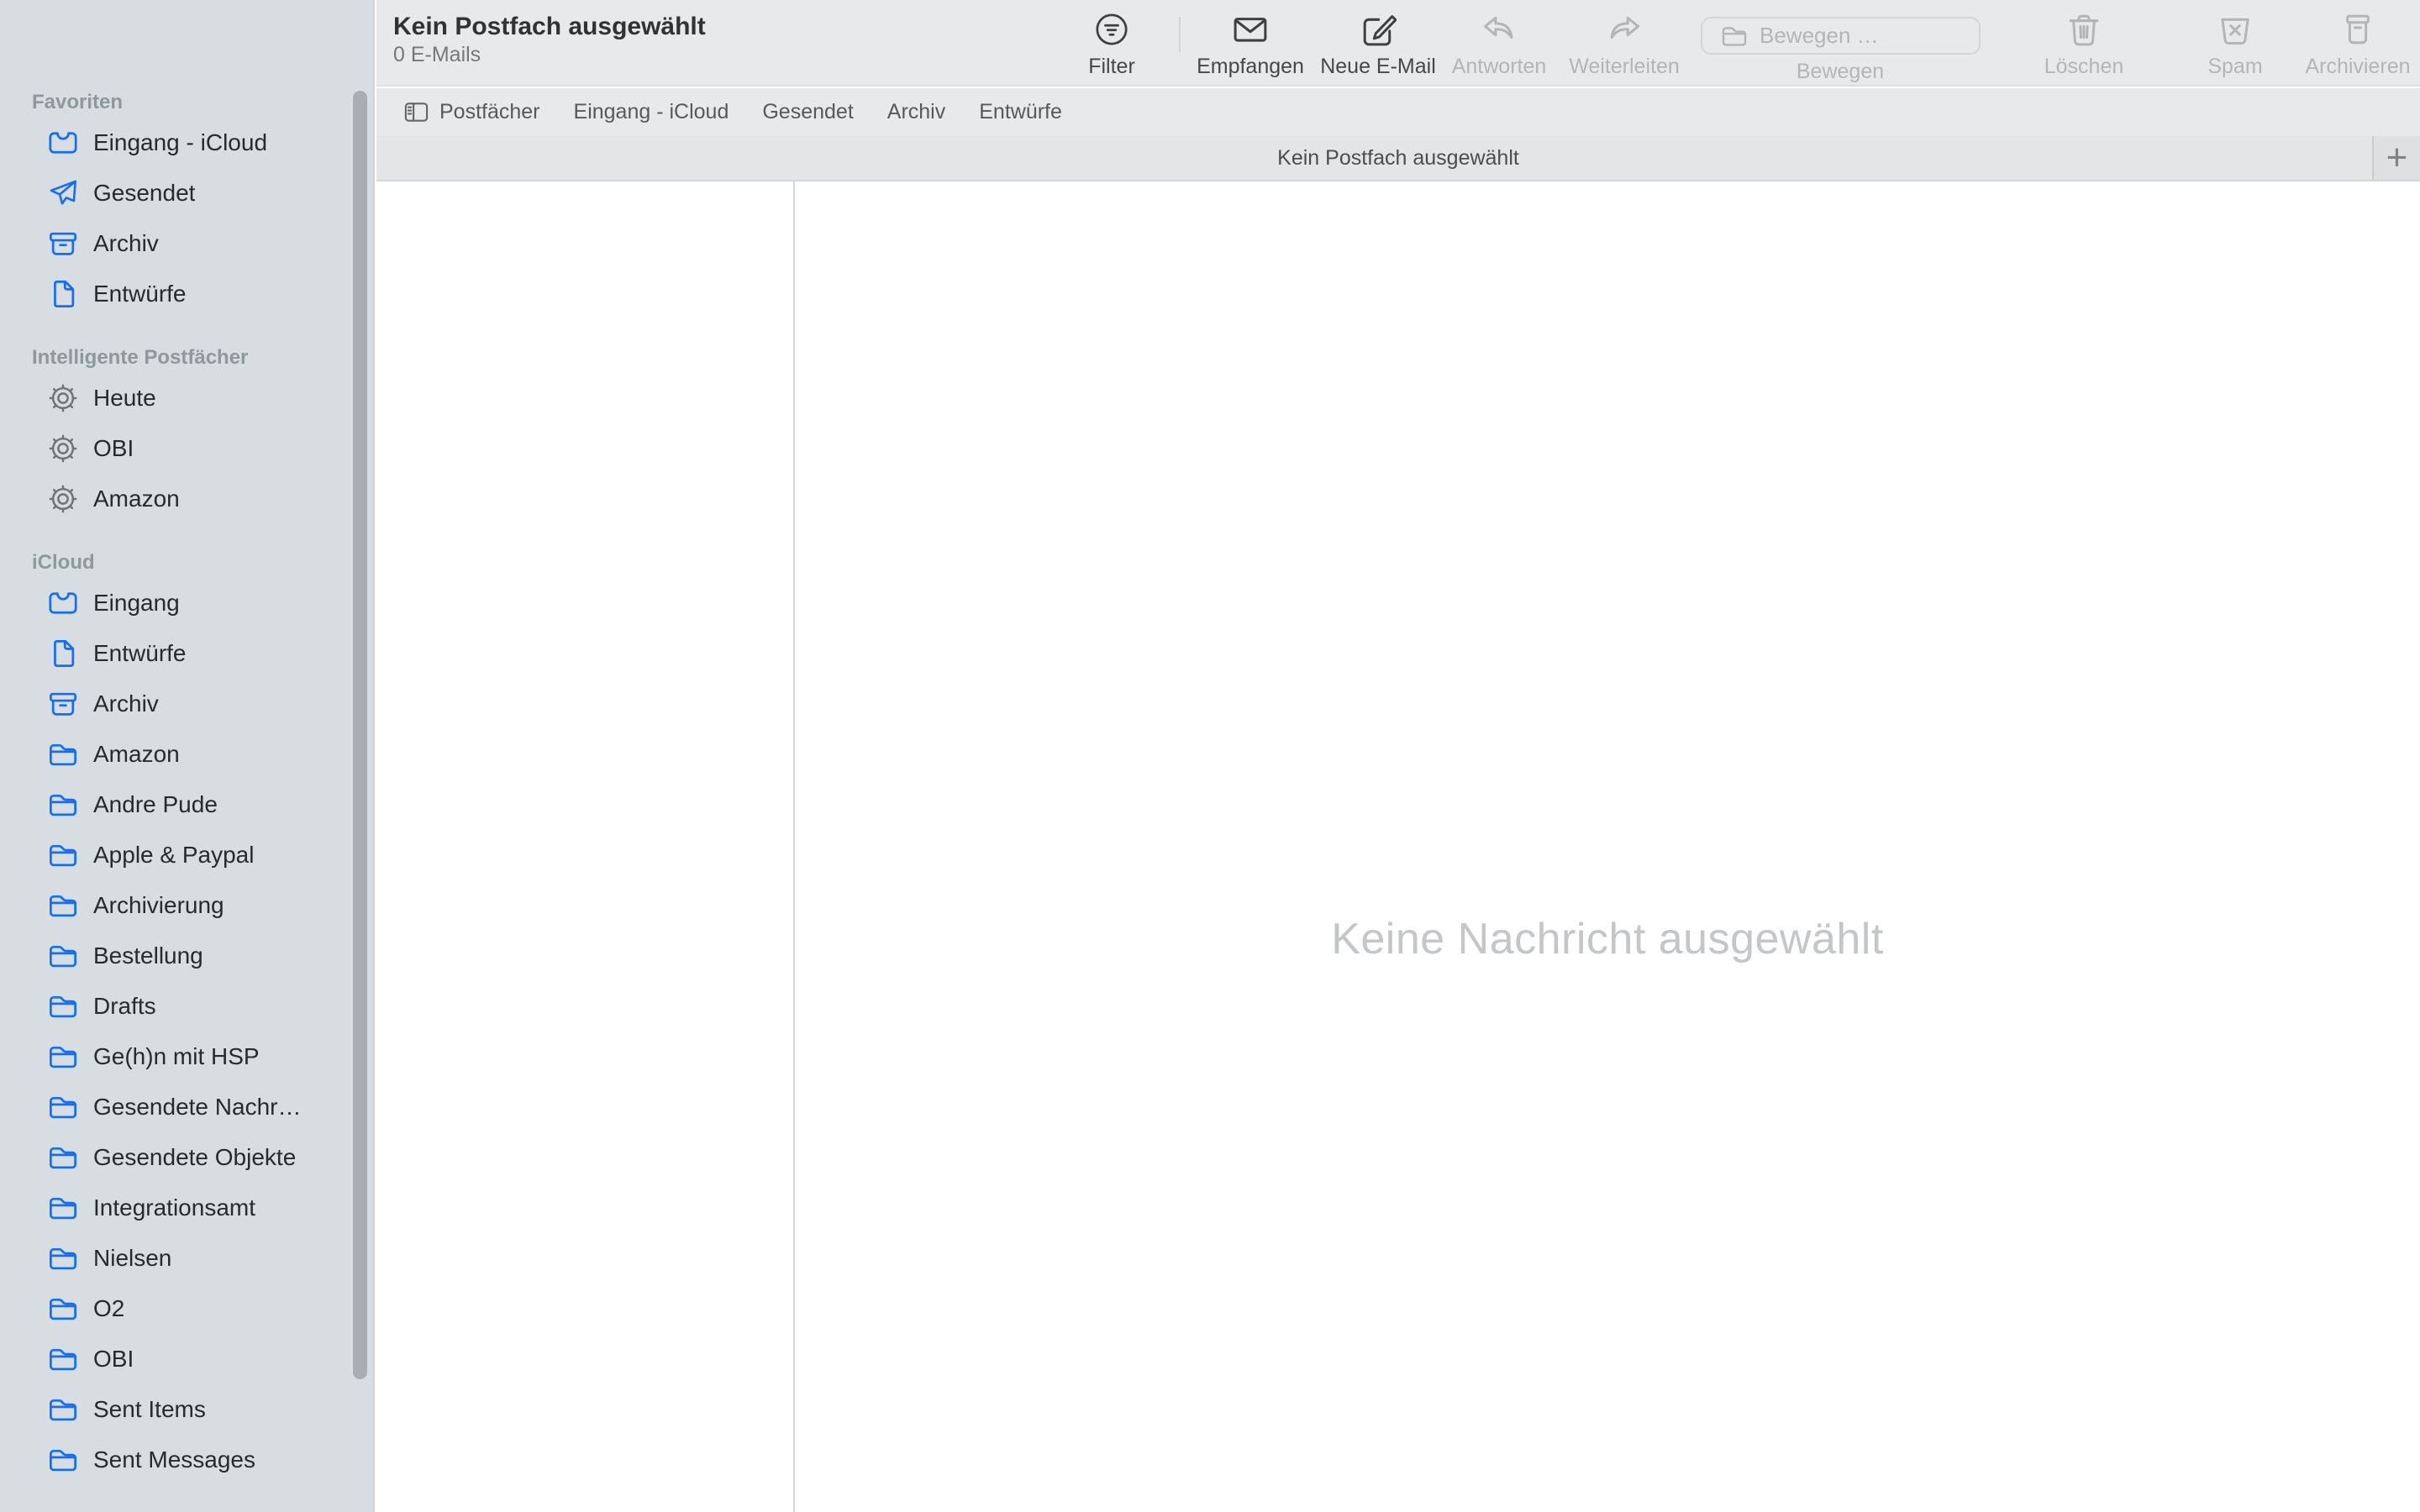  I want to click on sidebar-item-label: Sent Messages, so click(174, 1459).